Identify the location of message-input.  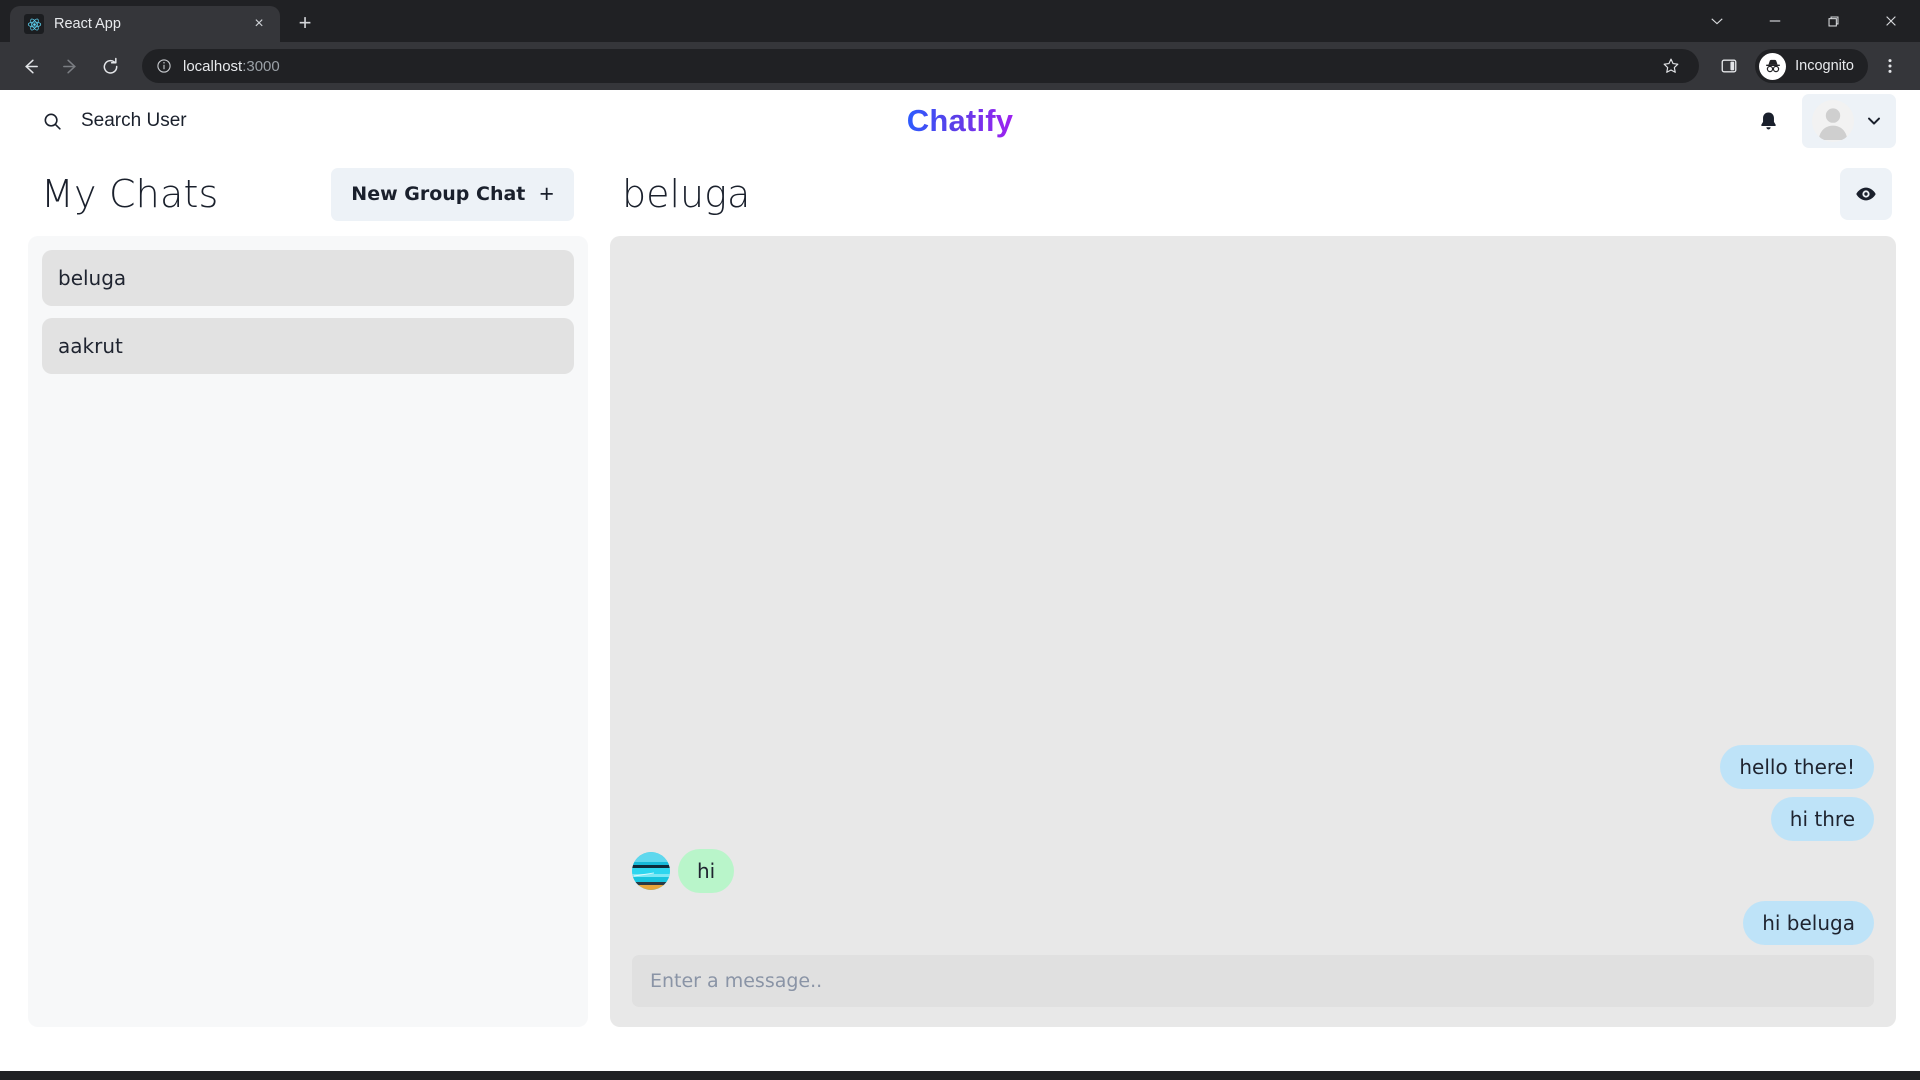
(1253, 981).